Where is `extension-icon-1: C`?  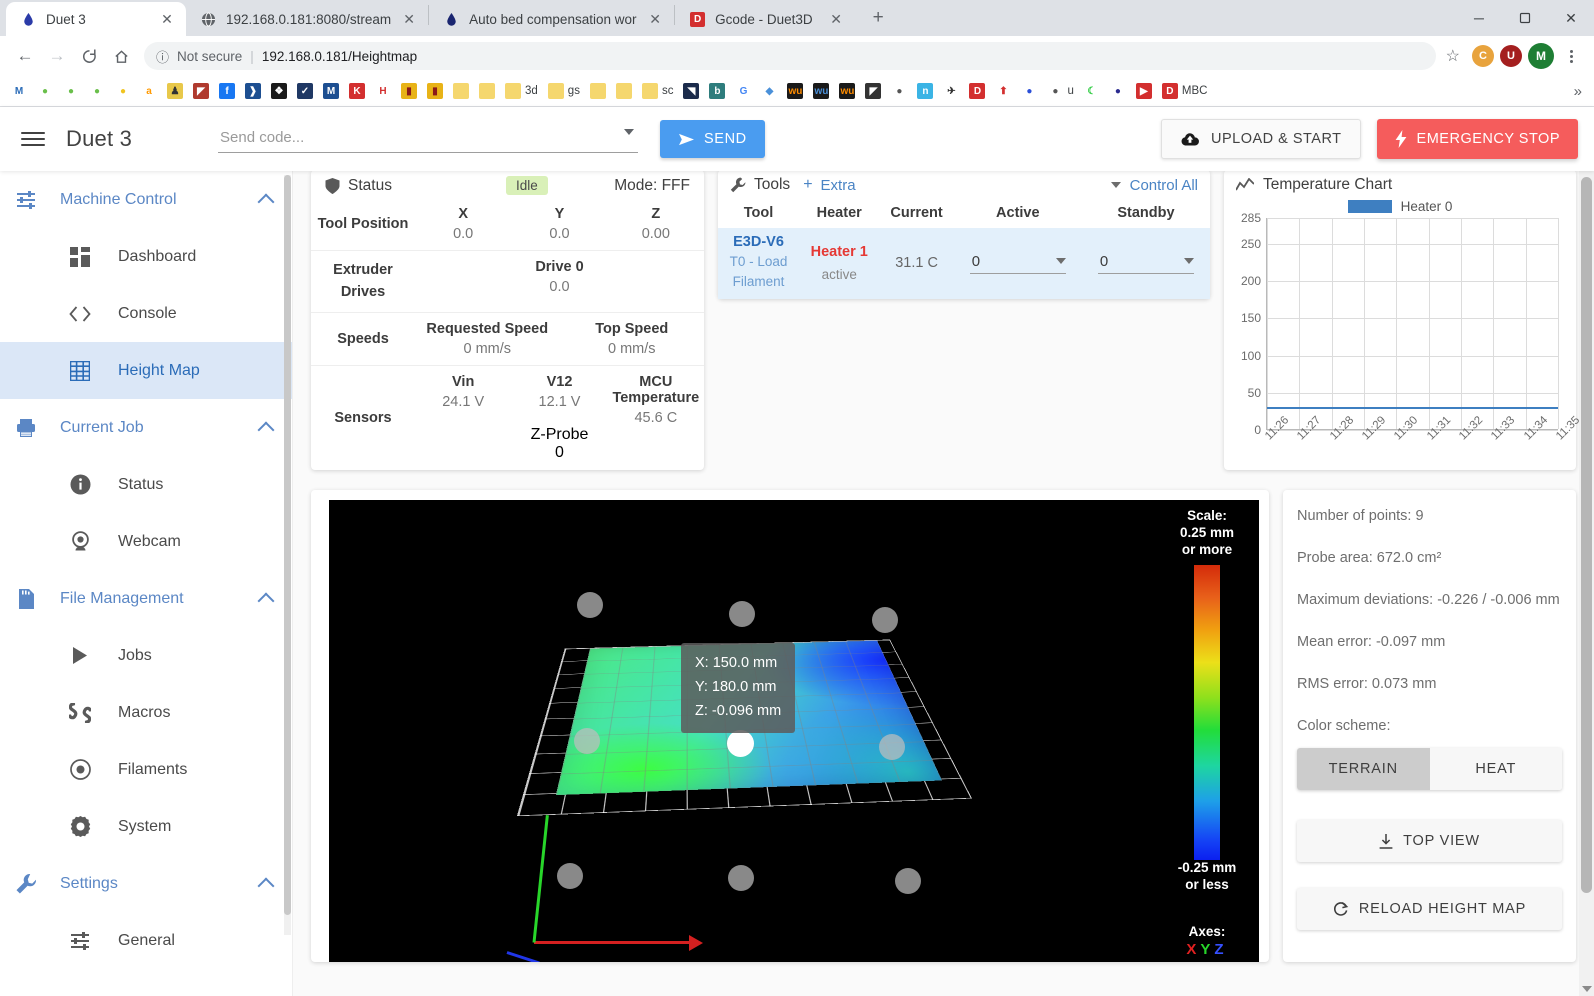 extension-icon-1: C is located at coordinates (1483, 56).